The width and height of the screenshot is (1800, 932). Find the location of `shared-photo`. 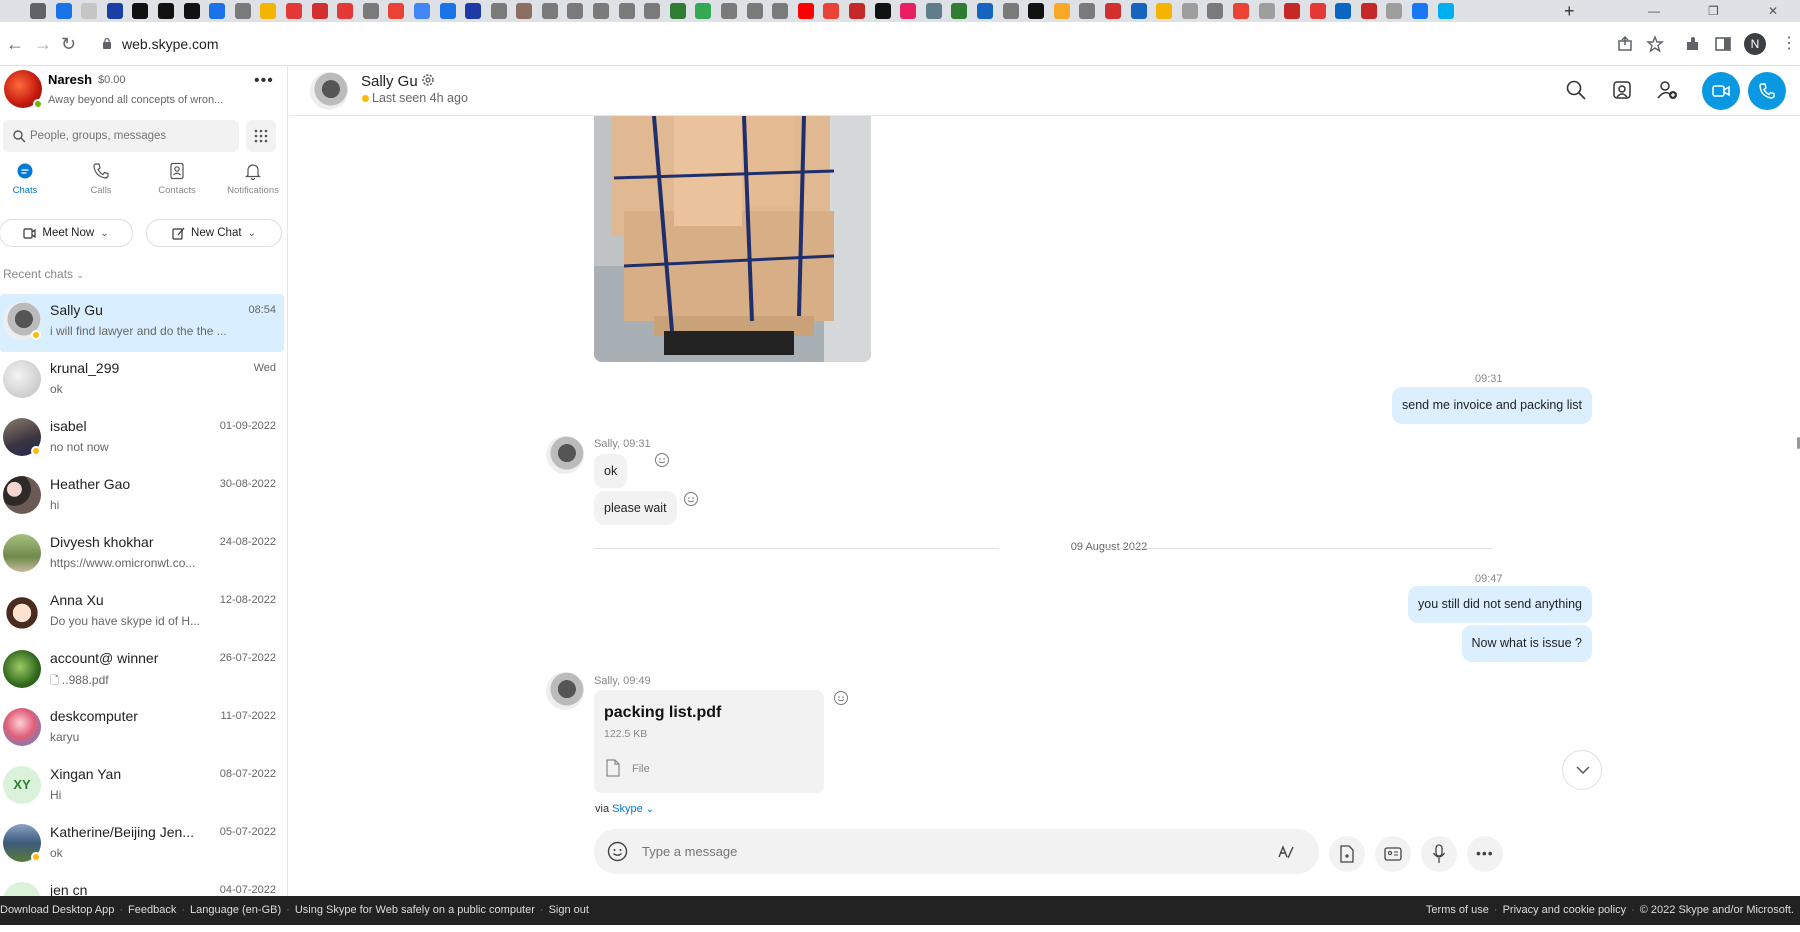

shared-photo is located at coordinates (732, 239).